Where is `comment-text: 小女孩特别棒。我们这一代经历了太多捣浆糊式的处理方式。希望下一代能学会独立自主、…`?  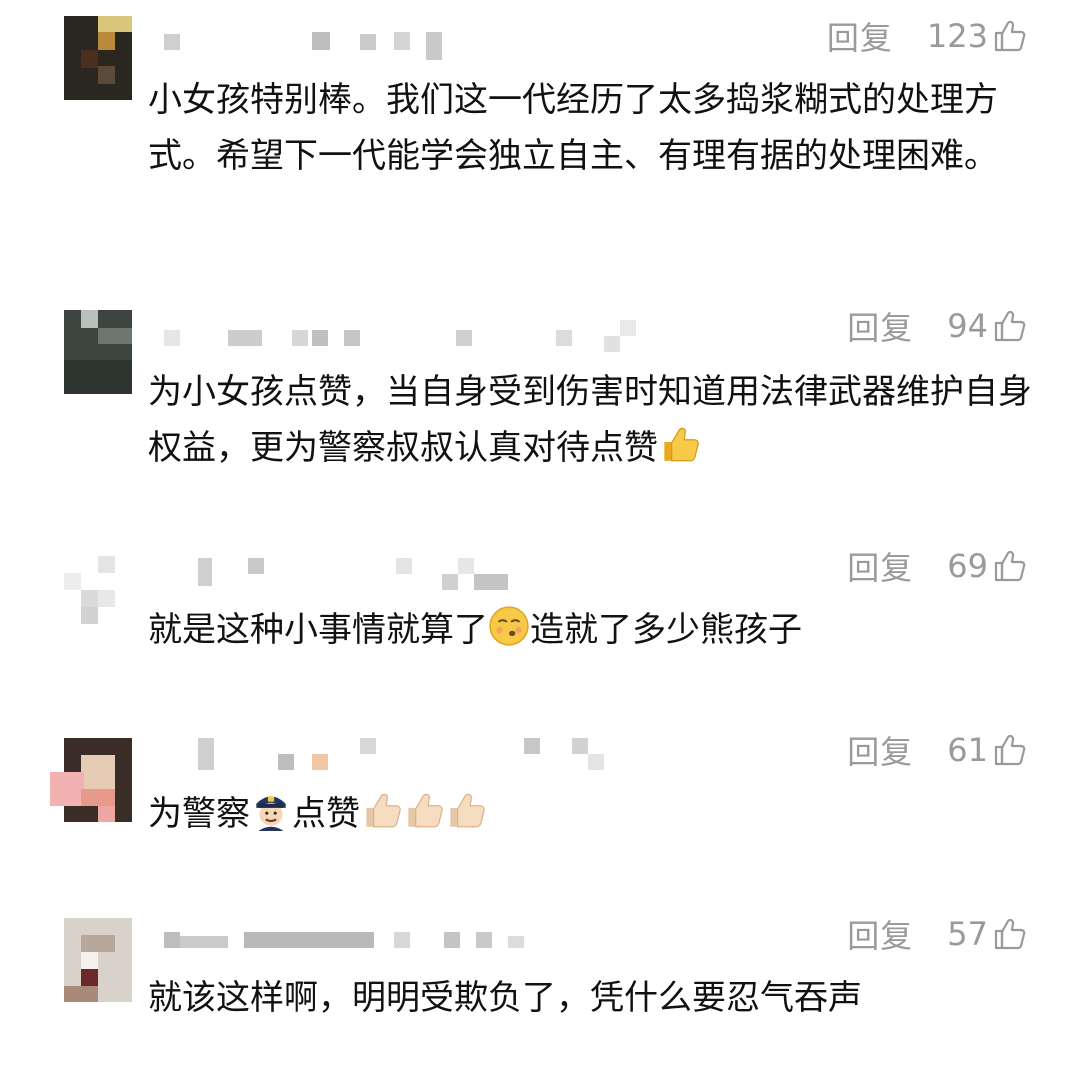
comment-text: 小女孩特别棒。我们这一代经历了太多捣浆糊式的处理方式。希望下一代能学会独立自主、… is located at coordinates (573, 128).